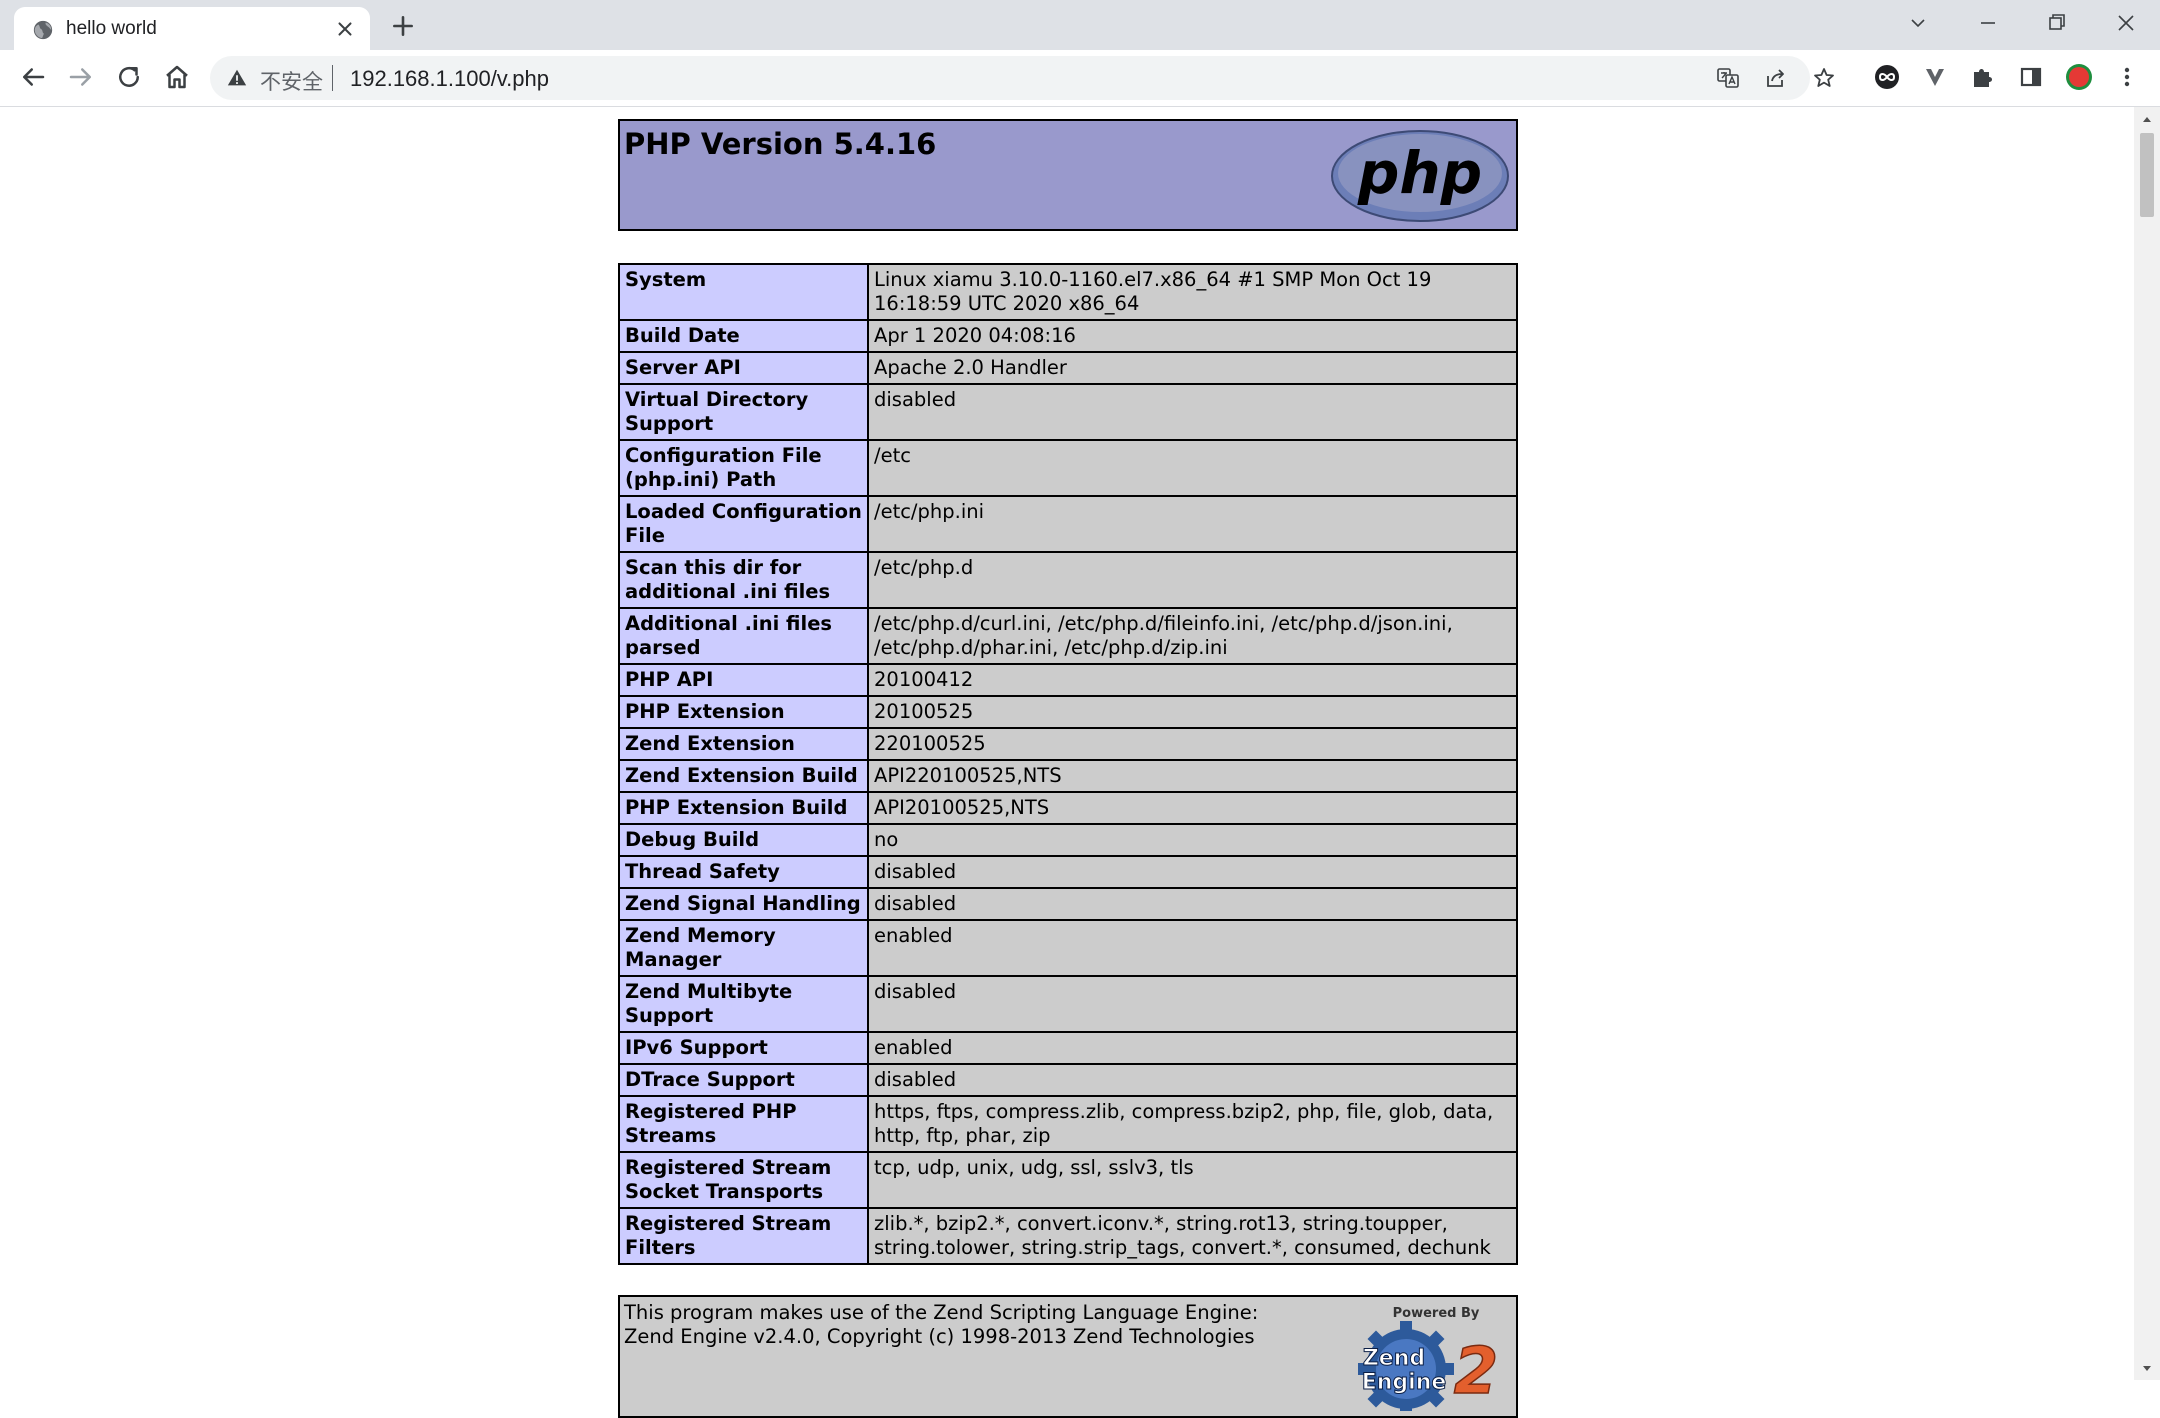 The height and width of the screenshot is (1418, 2160). What do you see at coordinates (743, 680) in the screenshot?
I see `info-key: PHP API` at bounding box center [743, 680].